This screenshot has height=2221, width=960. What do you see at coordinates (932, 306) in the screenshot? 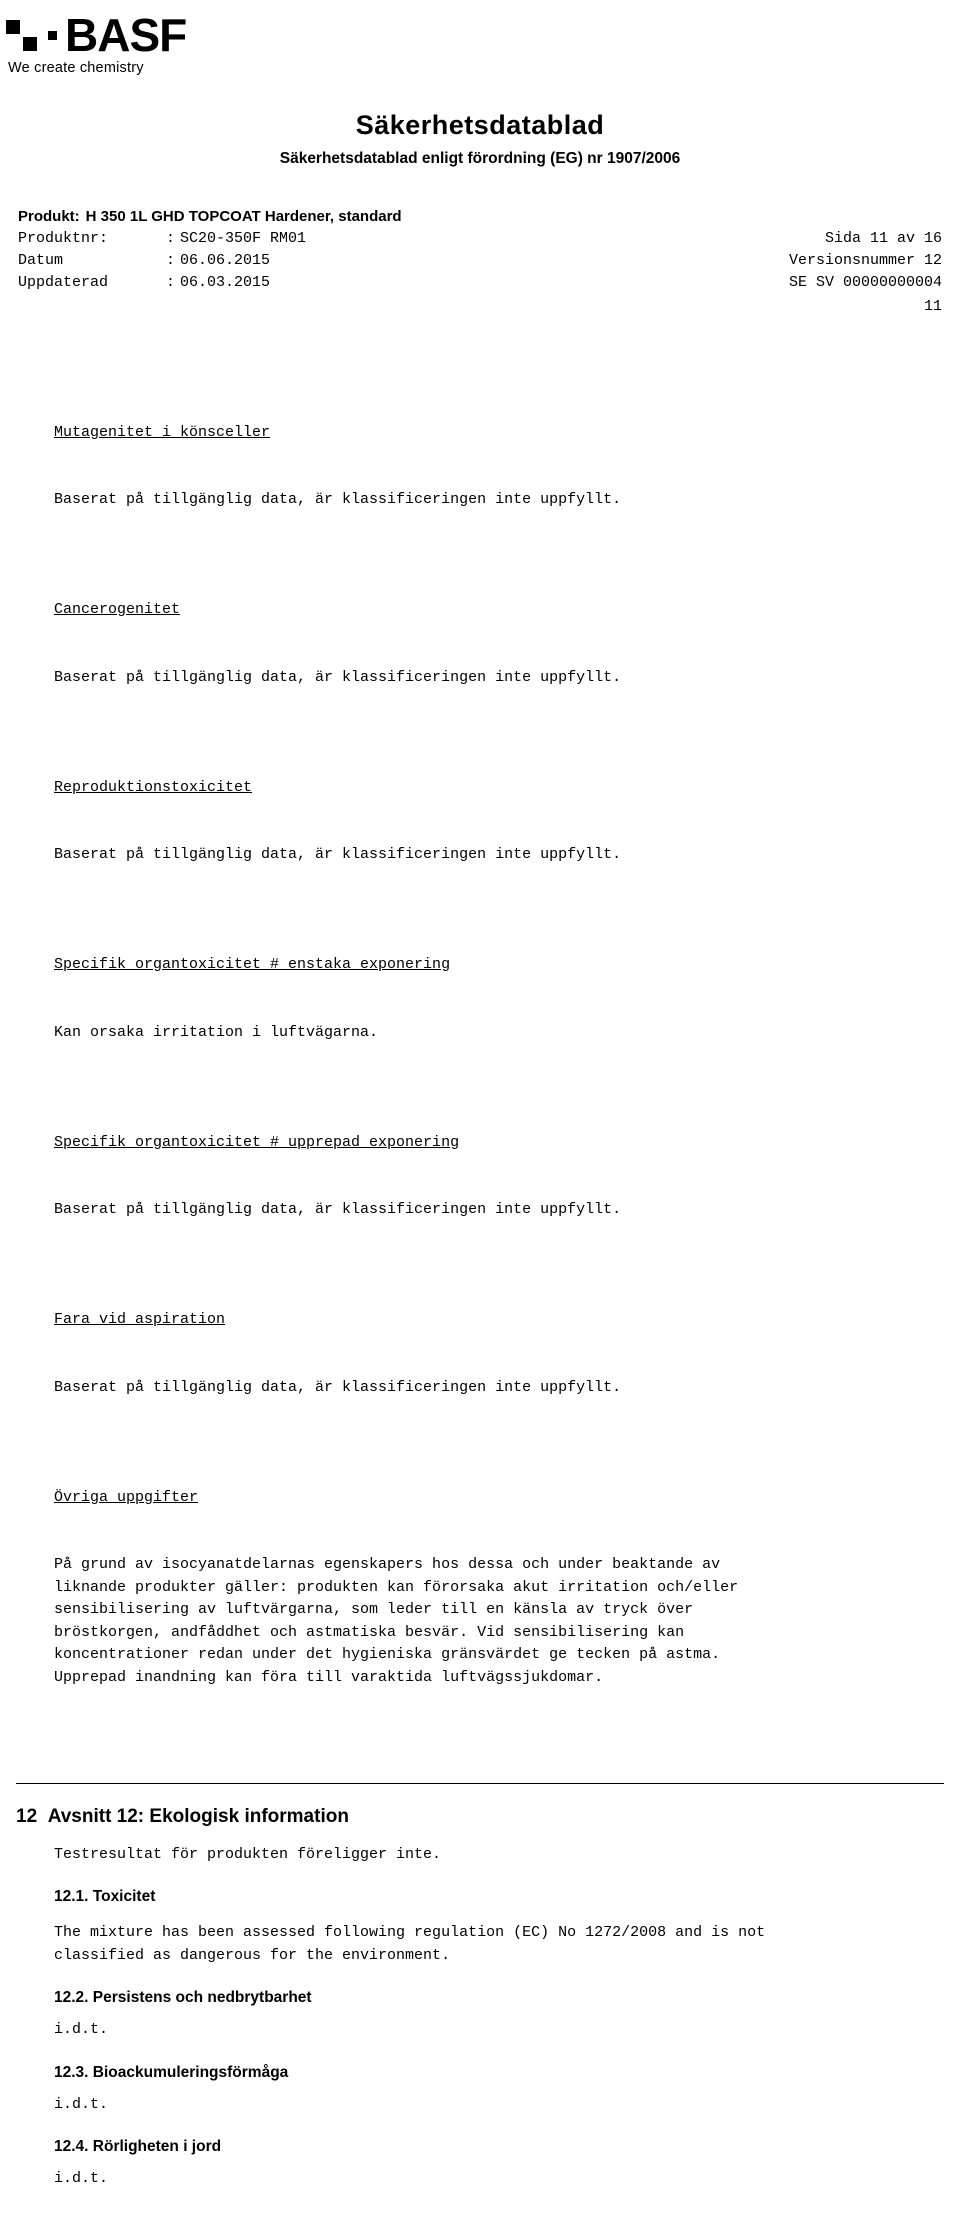
I see `meta-page-number: 11` at bounding box center [932, 306].